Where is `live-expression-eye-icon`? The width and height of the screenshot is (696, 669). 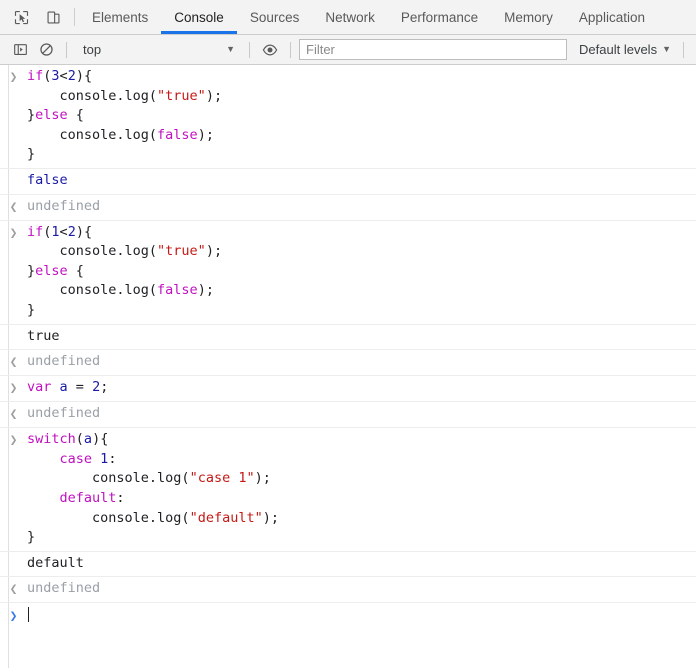
live-expression-eye-icon is located at coordinates (270, 50).